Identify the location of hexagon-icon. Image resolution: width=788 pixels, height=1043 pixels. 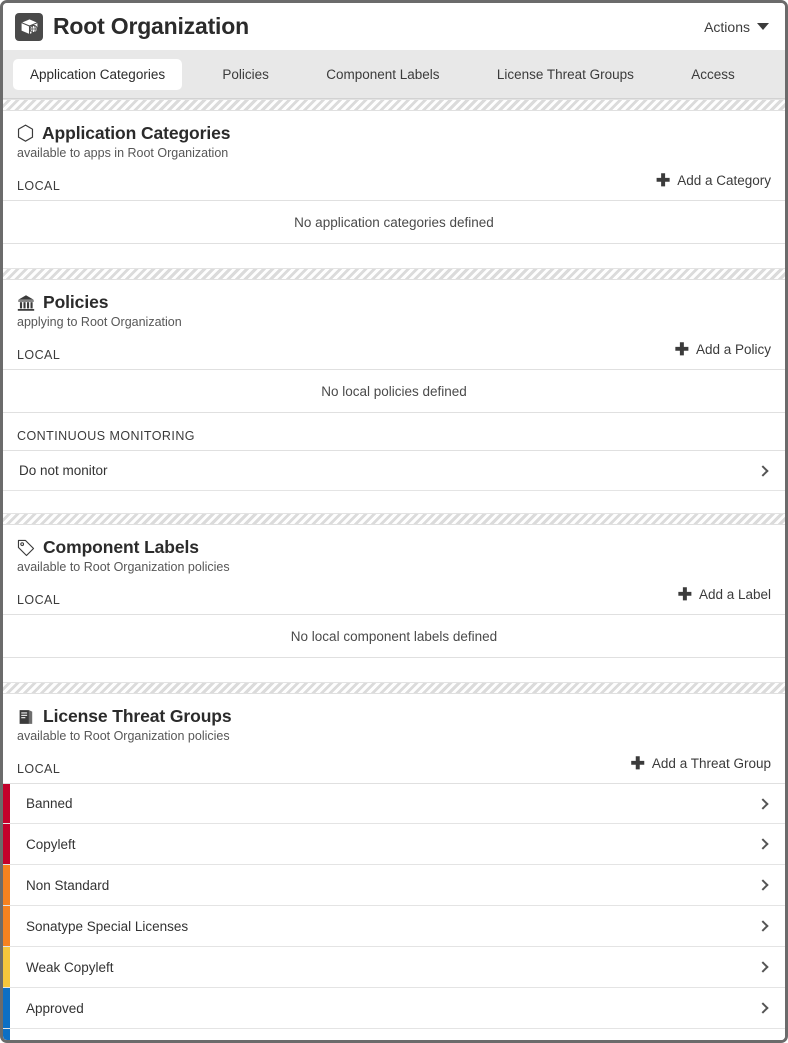
(25, 133).